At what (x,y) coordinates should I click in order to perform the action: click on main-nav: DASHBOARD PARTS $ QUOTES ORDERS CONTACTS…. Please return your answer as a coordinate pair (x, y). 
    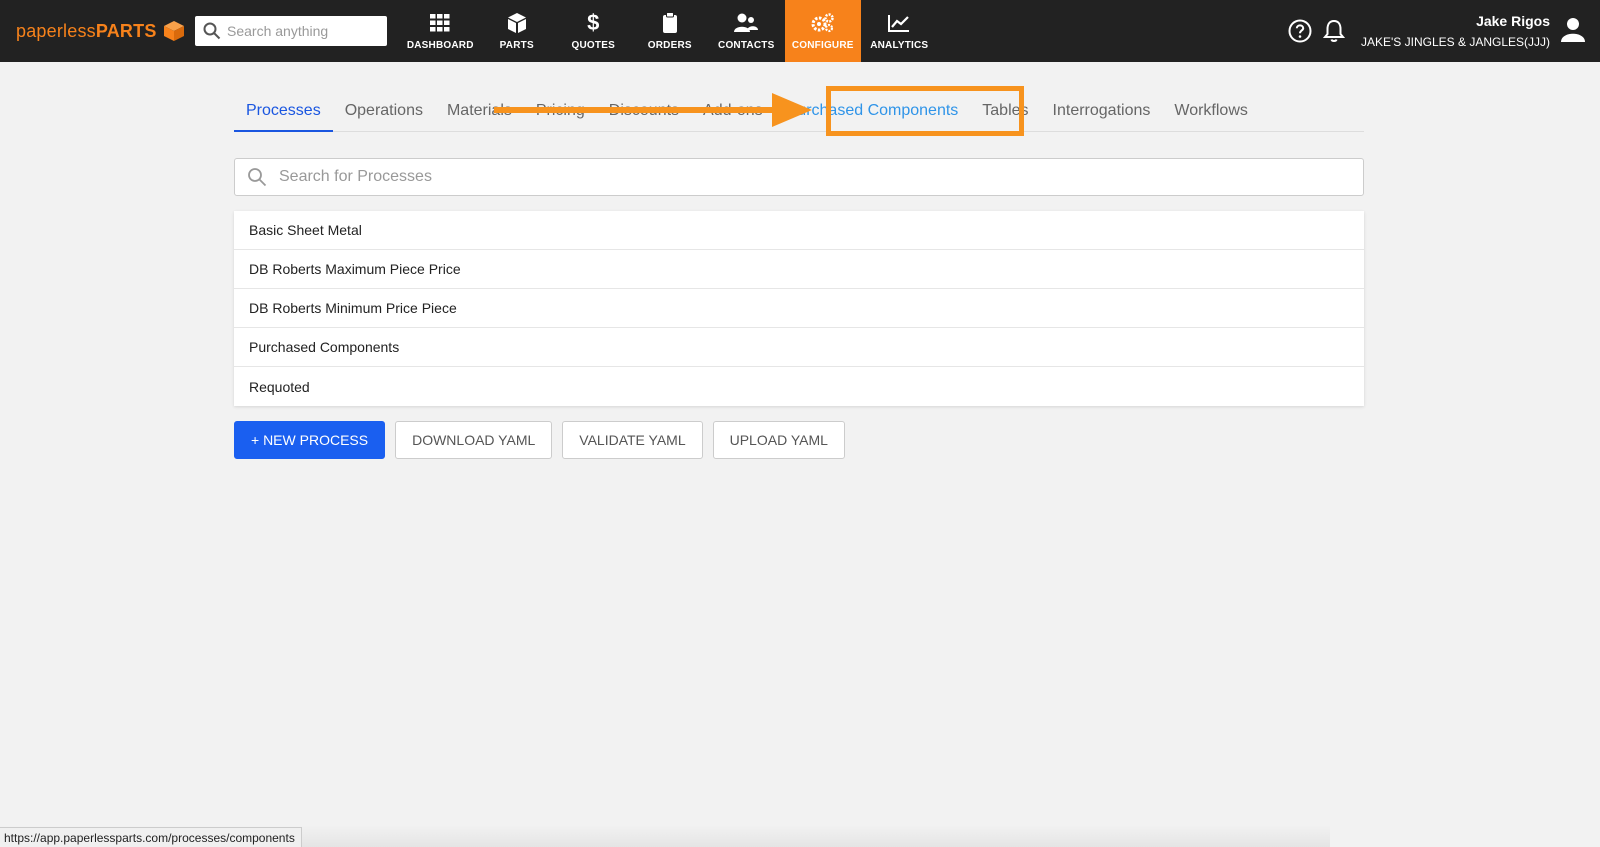
    Looking at the image, I should click on (670, 31).